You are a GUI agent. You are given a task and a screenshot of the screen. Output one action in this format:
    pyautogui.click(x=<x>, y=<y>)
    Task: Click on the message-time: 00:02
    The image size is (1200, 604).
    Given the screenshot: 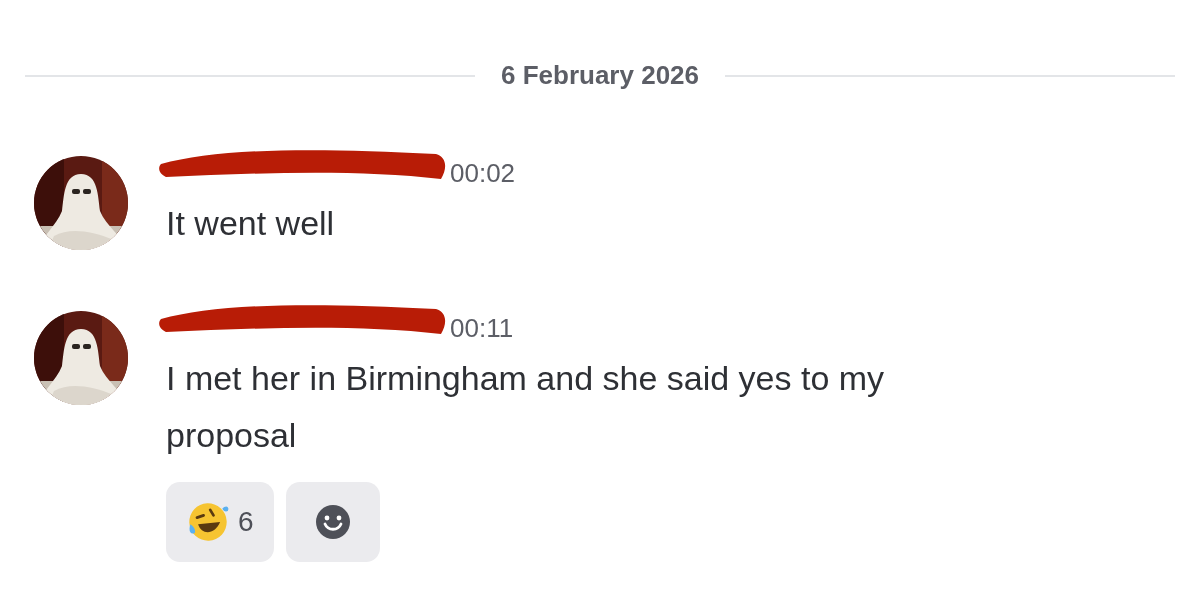 What is the action you would take?
    pyautogui.click(x=483, y=173)
    